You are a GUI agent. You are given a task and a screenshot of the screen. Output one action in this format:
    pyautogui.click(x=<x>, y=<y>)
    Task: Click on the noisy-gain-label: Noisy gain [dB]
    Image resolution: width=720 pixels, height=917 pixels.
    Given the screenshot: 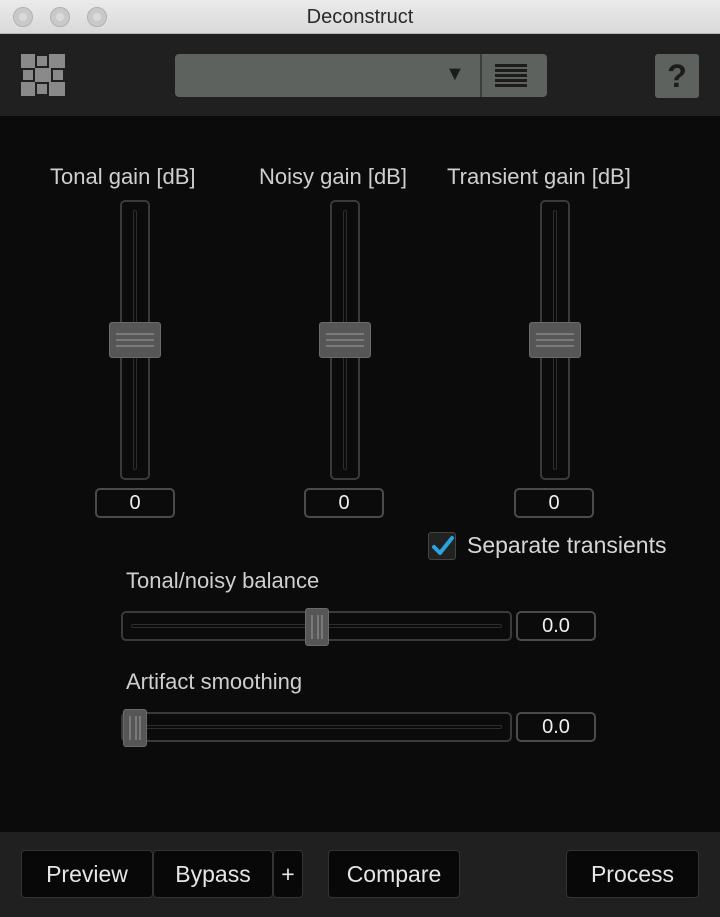 What is the action you would take?
    pyautogui.click(x=333, y=176)
    